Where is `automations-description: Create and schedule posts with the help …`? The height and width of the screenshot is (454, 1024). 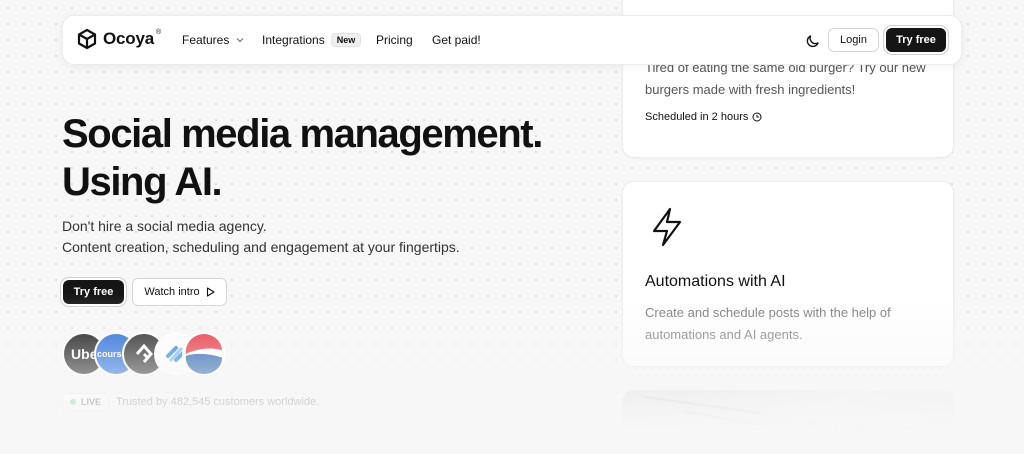 automations-description: Create and schedule posts with the help … is located at coordinates (768, 323).